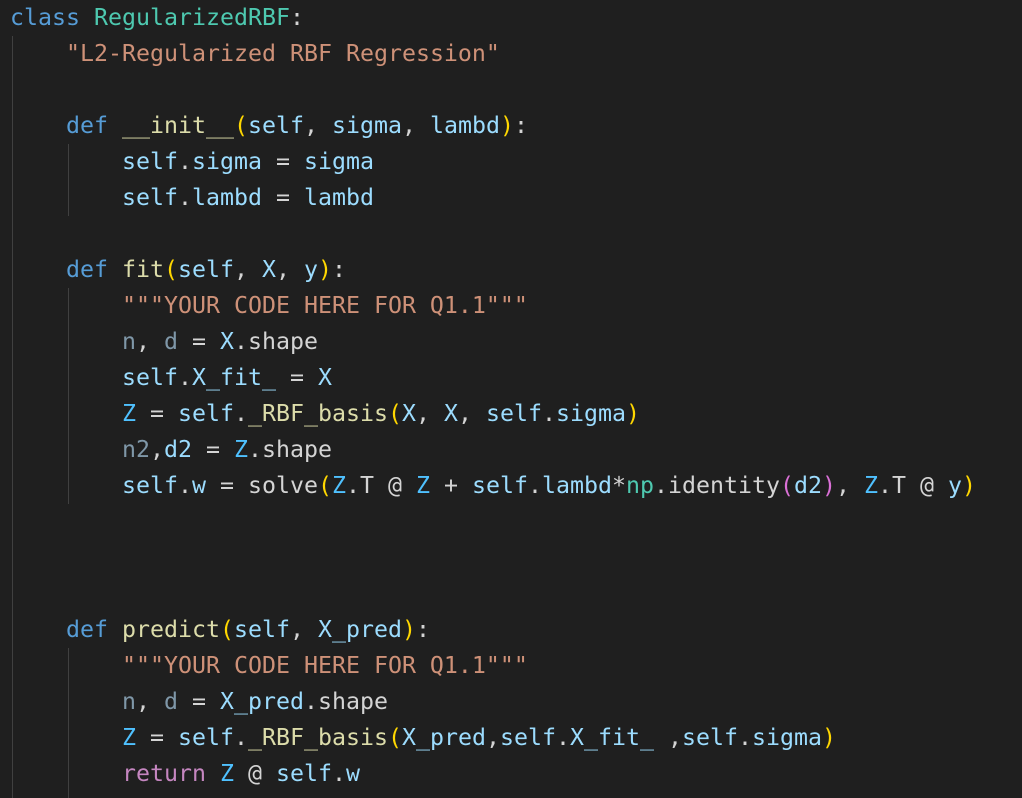 Image resolution: width=1022 pixels, height=798 pixels. What do you see at coordinates (171, 378) in the screenshot?
I see `code-line: self.X_fit_ = X` at bounding box center [171, 378].